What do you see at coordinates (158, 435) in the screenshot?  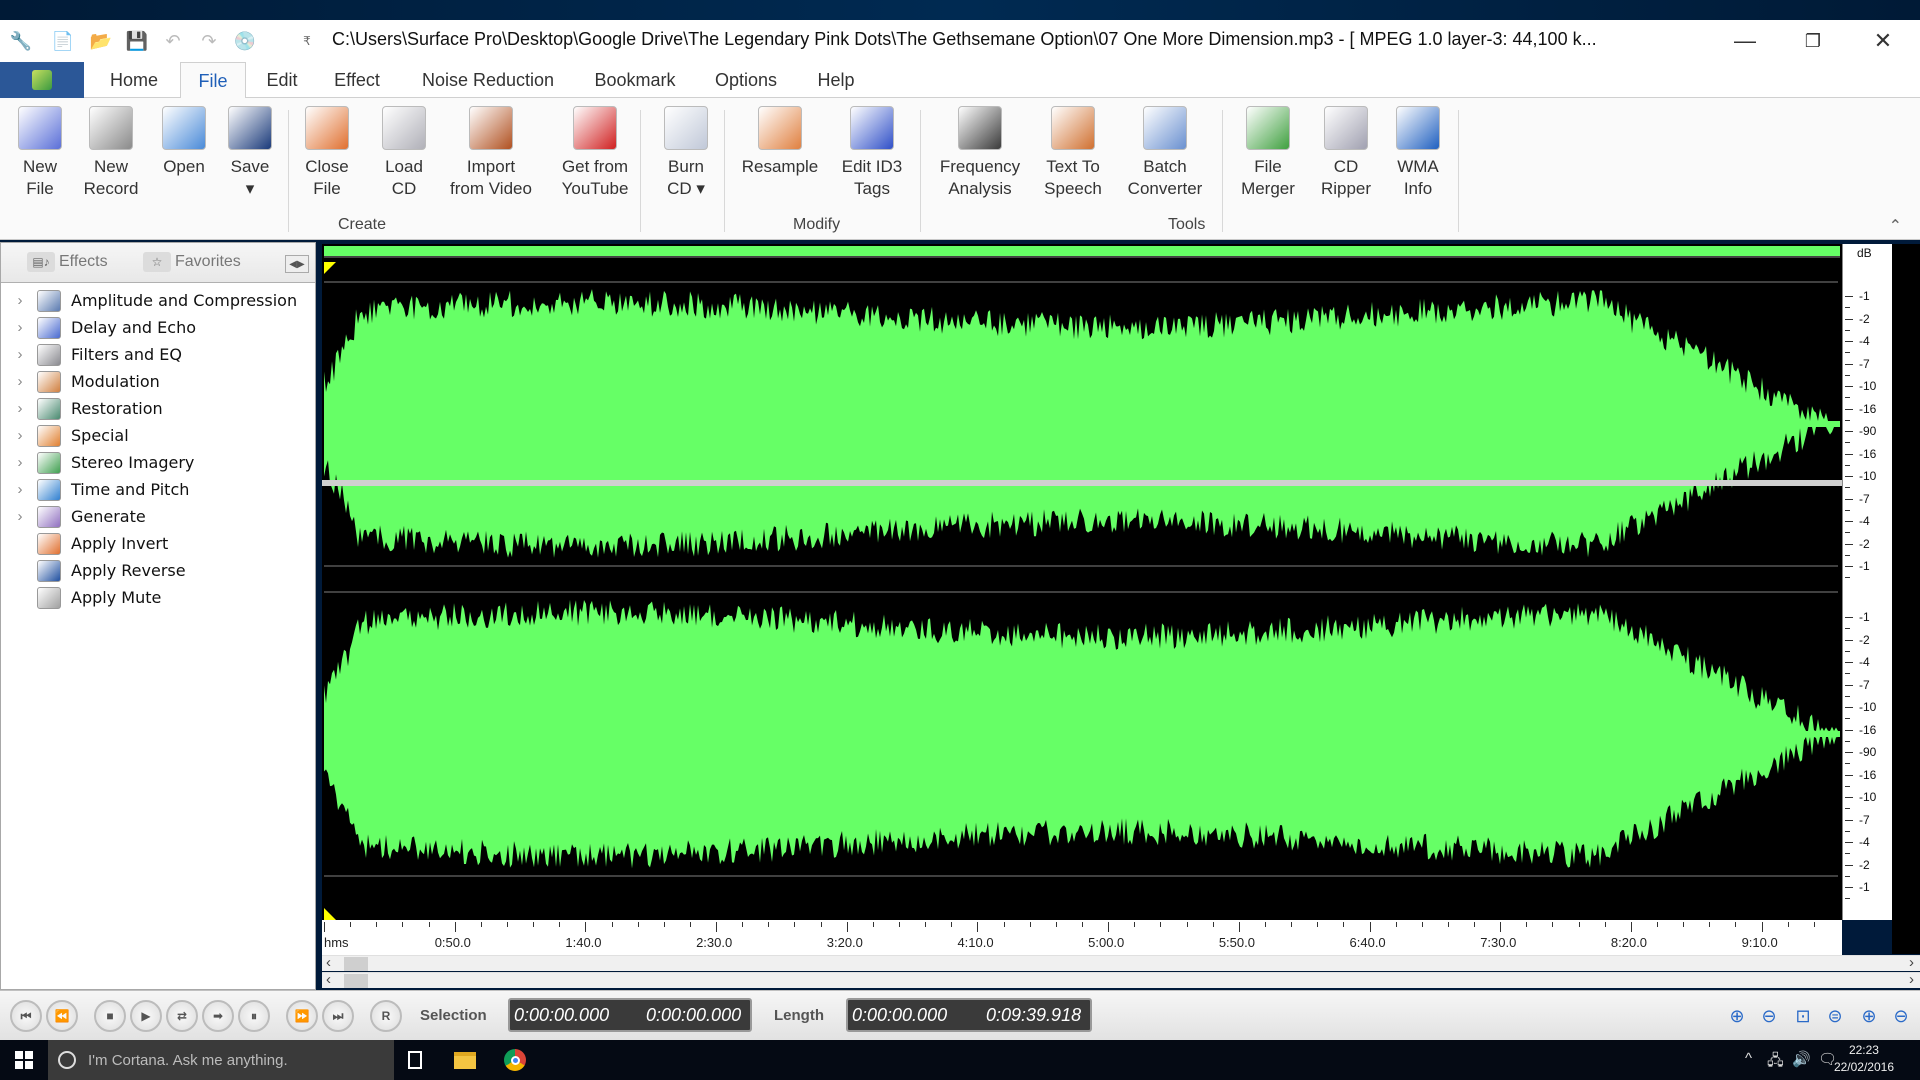 I see `effect-item-special: › Special` at bounding box center [158, 435].